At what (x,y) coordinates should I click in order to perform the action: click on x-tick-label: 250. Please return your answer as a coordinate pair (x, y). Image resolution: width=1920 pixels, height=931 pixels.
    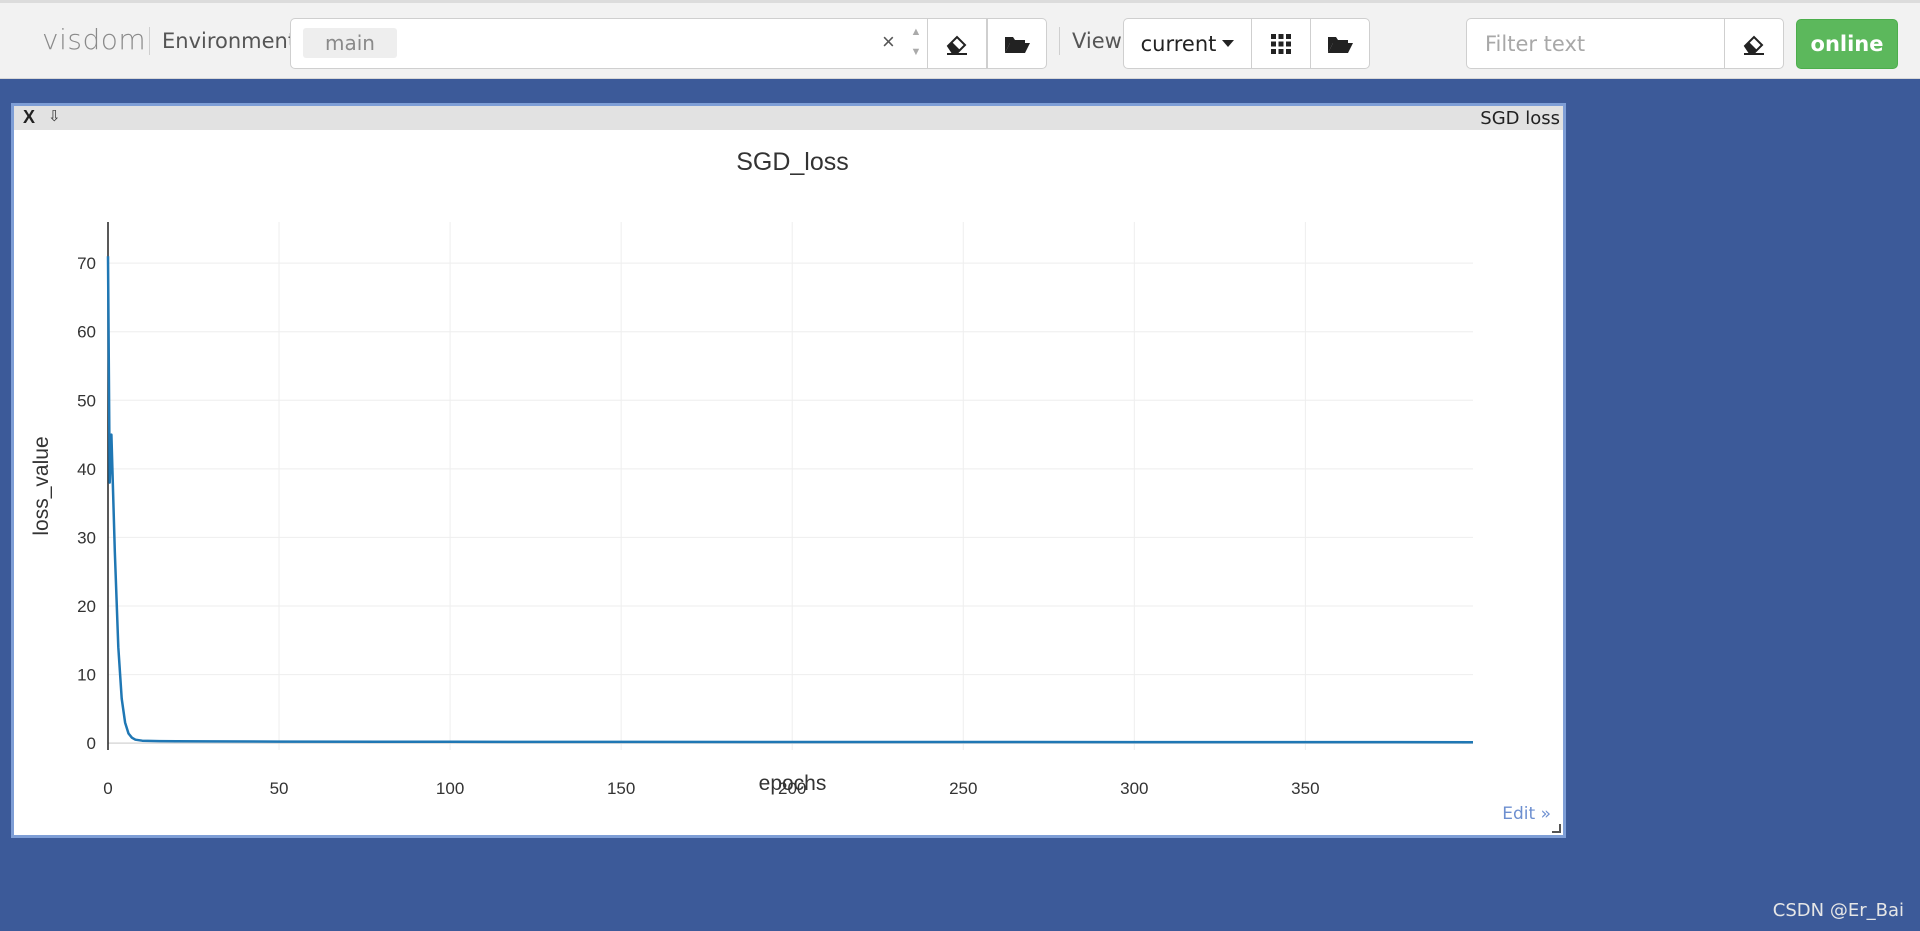
    Looking at the image, I should click on (963, 788).